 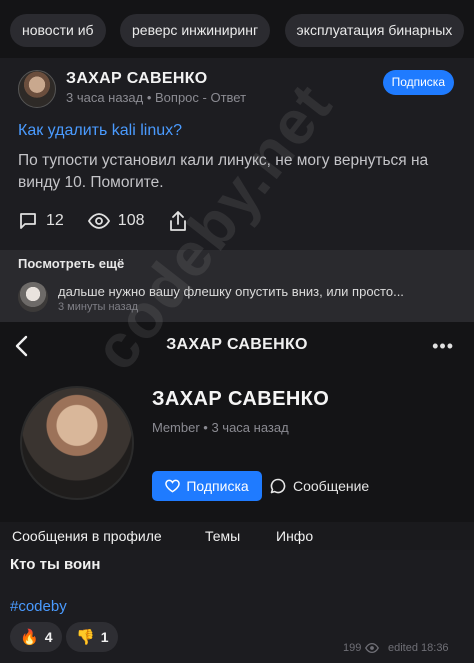 I want to click on reaction-dislike: 👎 1, so click(x=92, y=637).